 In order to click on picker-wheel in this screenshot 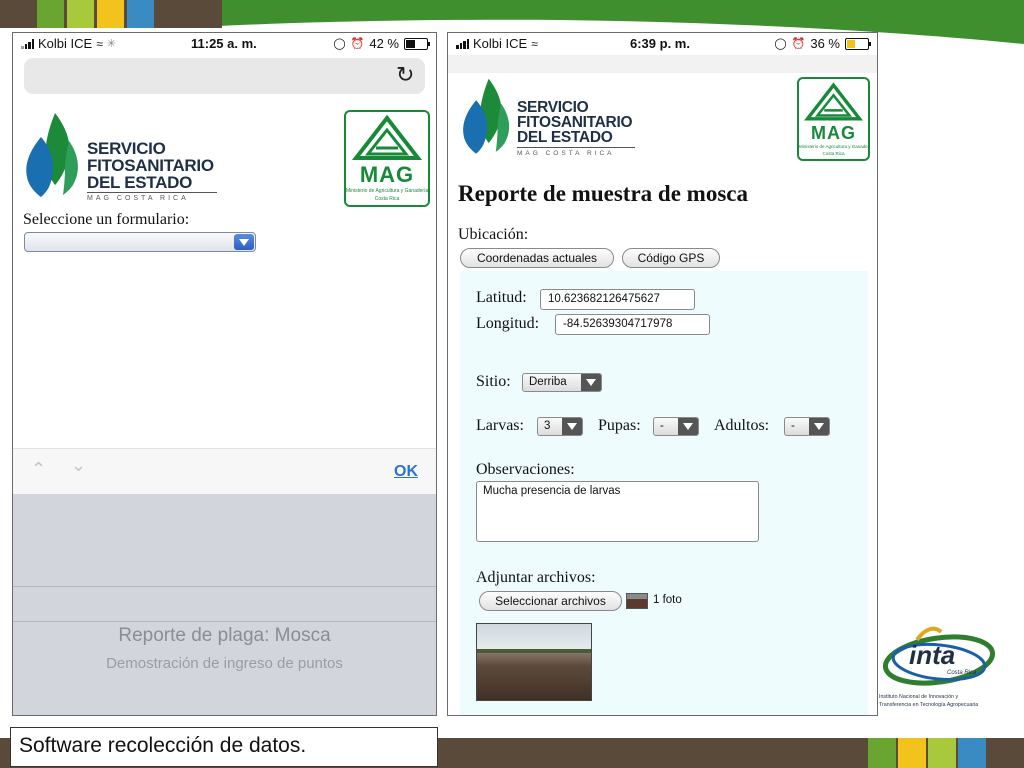, I will do `click(224, 604)`.